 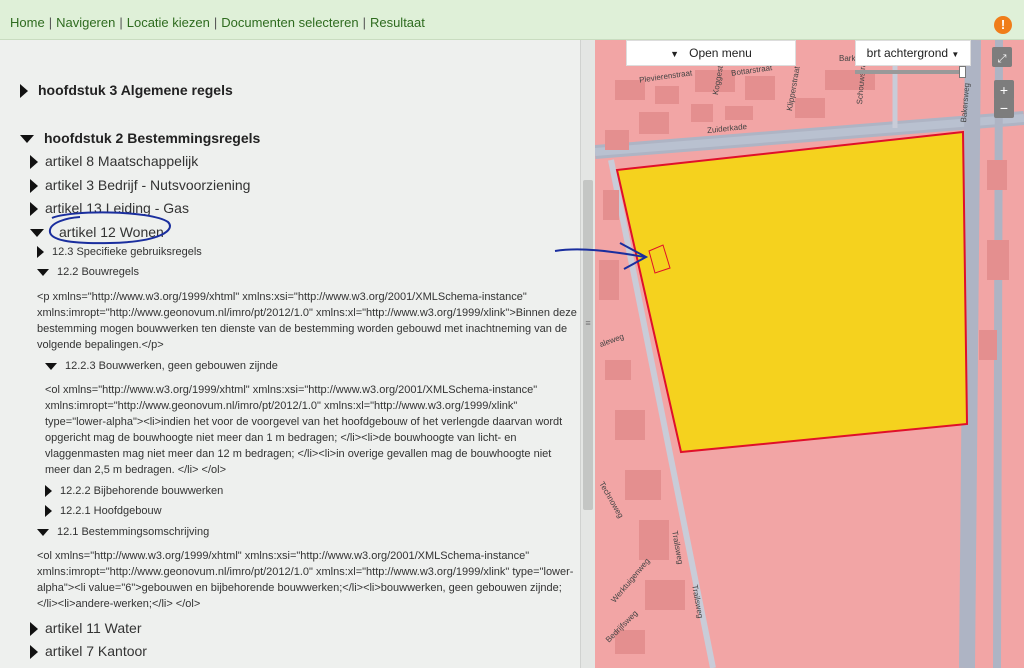 I want to click on background-layer-select: brt achtergrond ▼, so click(x=913, y=53).